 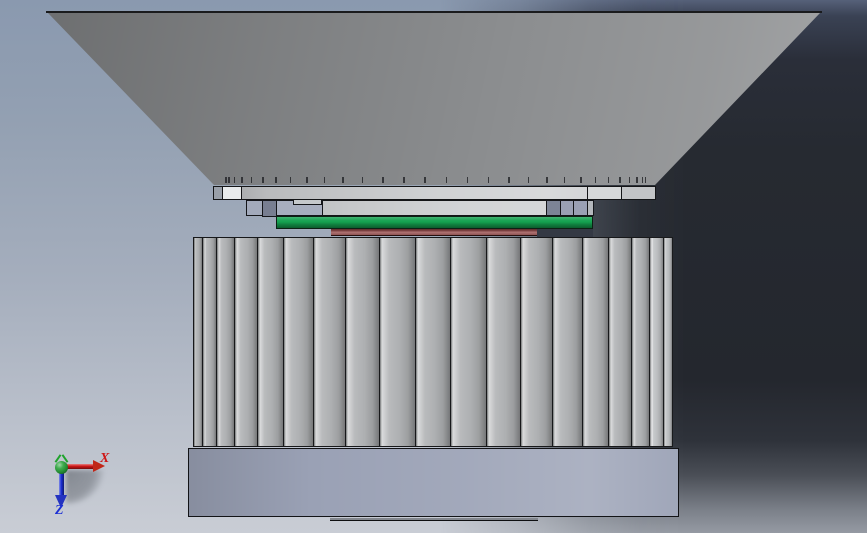 What do you see at coordinates (590, 208) in the screenshot?
I see `mount-plate-edge` at bounding box center [590, 208].